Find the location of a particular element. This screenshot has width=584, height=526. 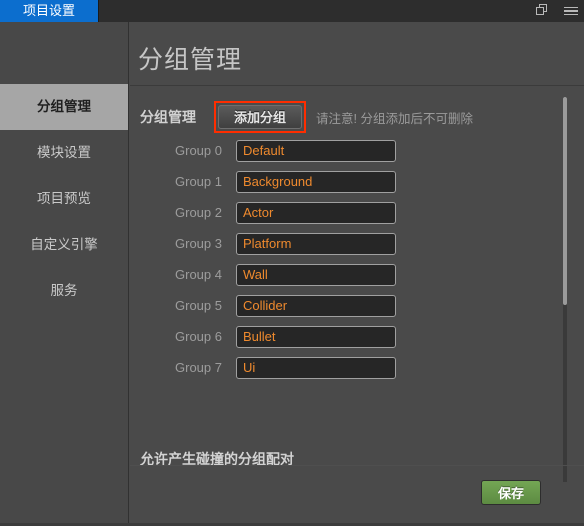

group-row: Group 3 is located at coordinates (357, 243).